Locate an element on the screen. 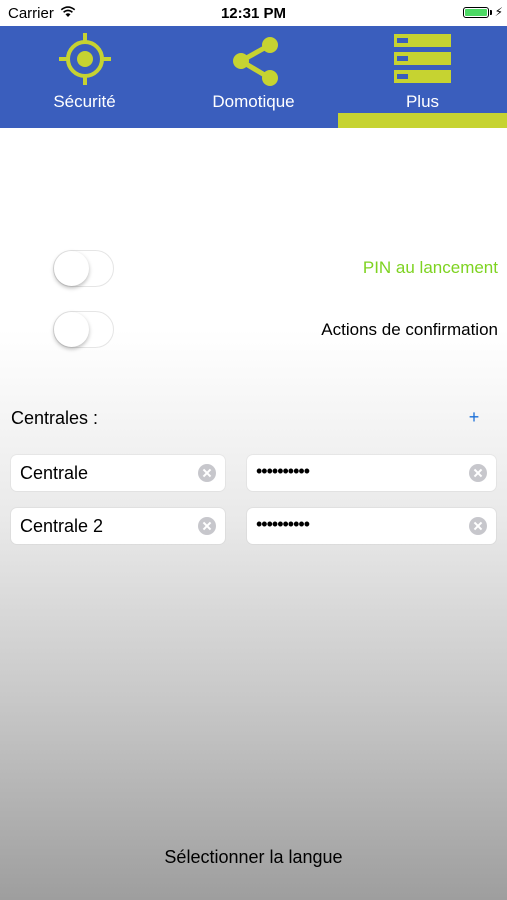 This screenshot has width=507, height=900. pin-toggle is located at coordinates (83, 268).